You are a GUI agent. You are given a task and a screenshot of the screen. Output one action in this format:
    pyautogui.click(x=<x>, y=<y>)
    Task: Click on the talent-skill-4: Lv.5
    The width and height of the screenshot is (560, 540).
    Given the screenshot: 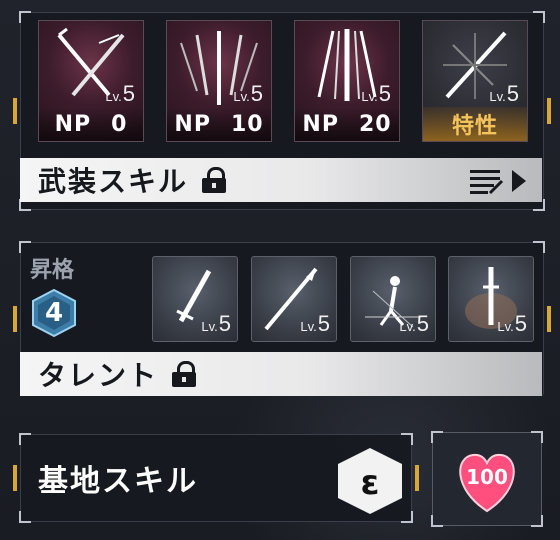 What is the action you would take?
    pyautogui.click(x=491, y=299)
    